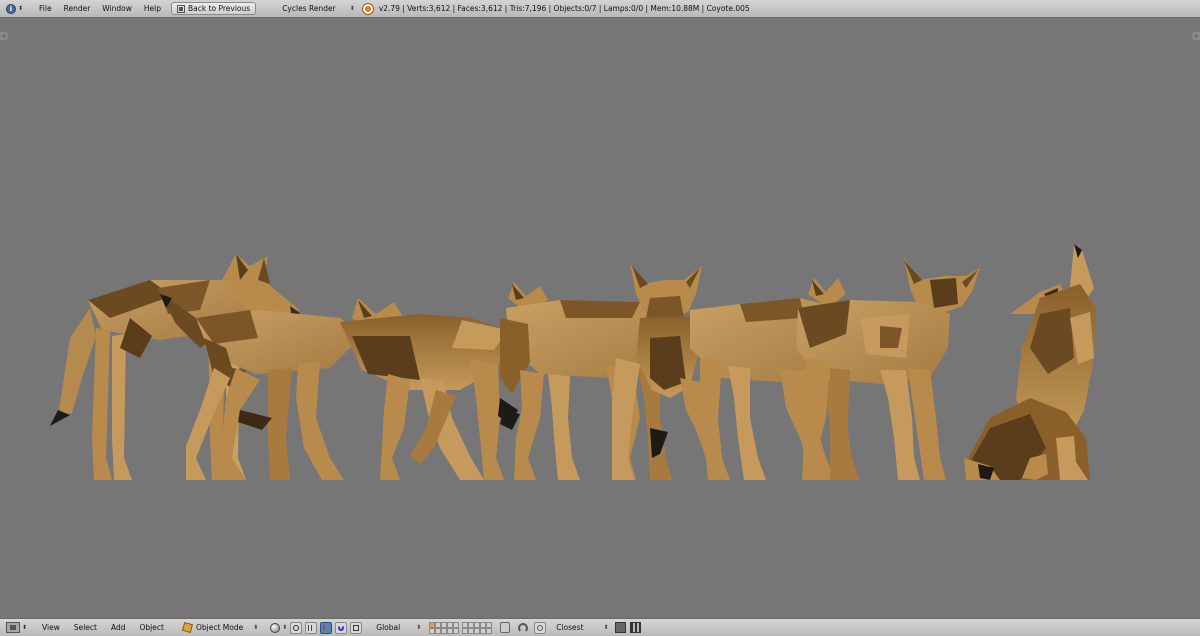 The height and width of the screenshot is (636, 1200). What do you see at coordinates (635, 627) in the screenshot?
I see `opengl-render-animation-icon` at bounding box center [635, 627].